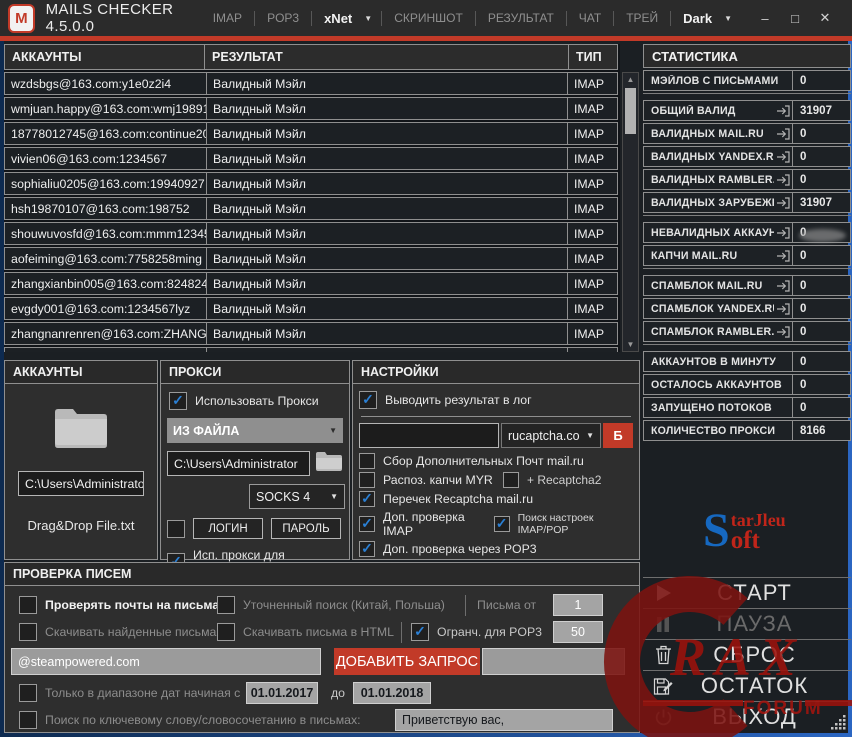 The width and height of the screenshot is (852, 737). Describe the element at coordinates (521, 18) in the screenshot. I see `menu-result: РЕЗУЛЬТАТ` at that location.